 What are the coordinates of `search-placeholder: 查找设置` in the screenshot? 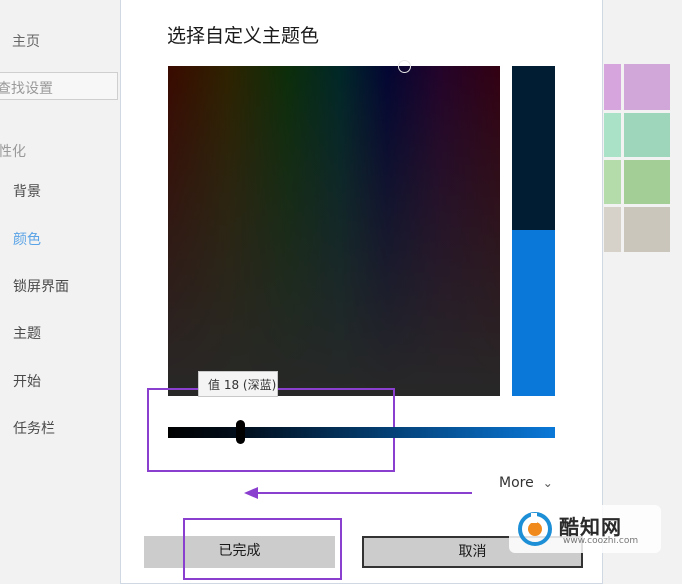 It's located at (26, 89).